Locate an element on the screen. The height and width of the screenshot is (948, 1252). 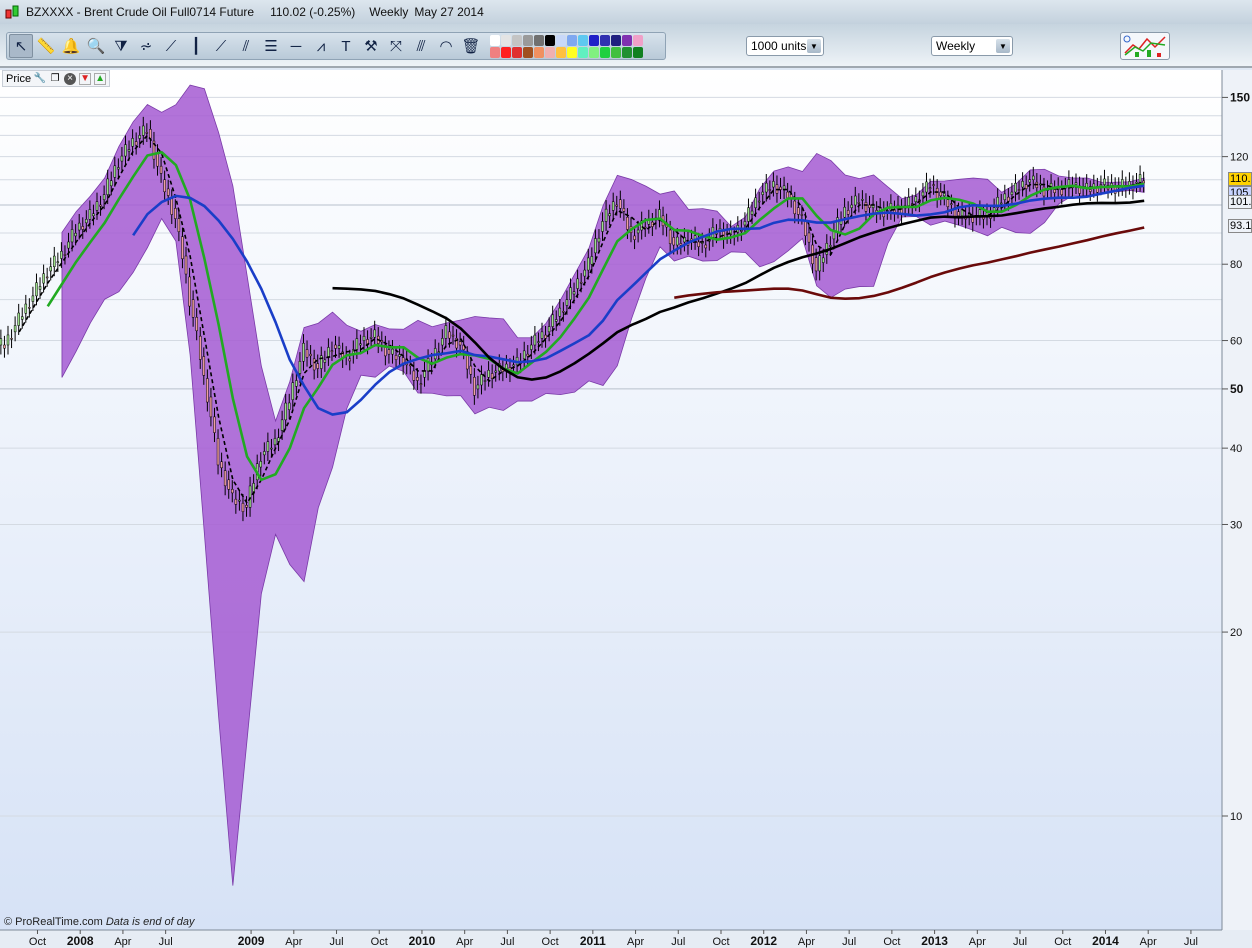
horizontal-line-icon: ─ is located at coordinates (296, 46).